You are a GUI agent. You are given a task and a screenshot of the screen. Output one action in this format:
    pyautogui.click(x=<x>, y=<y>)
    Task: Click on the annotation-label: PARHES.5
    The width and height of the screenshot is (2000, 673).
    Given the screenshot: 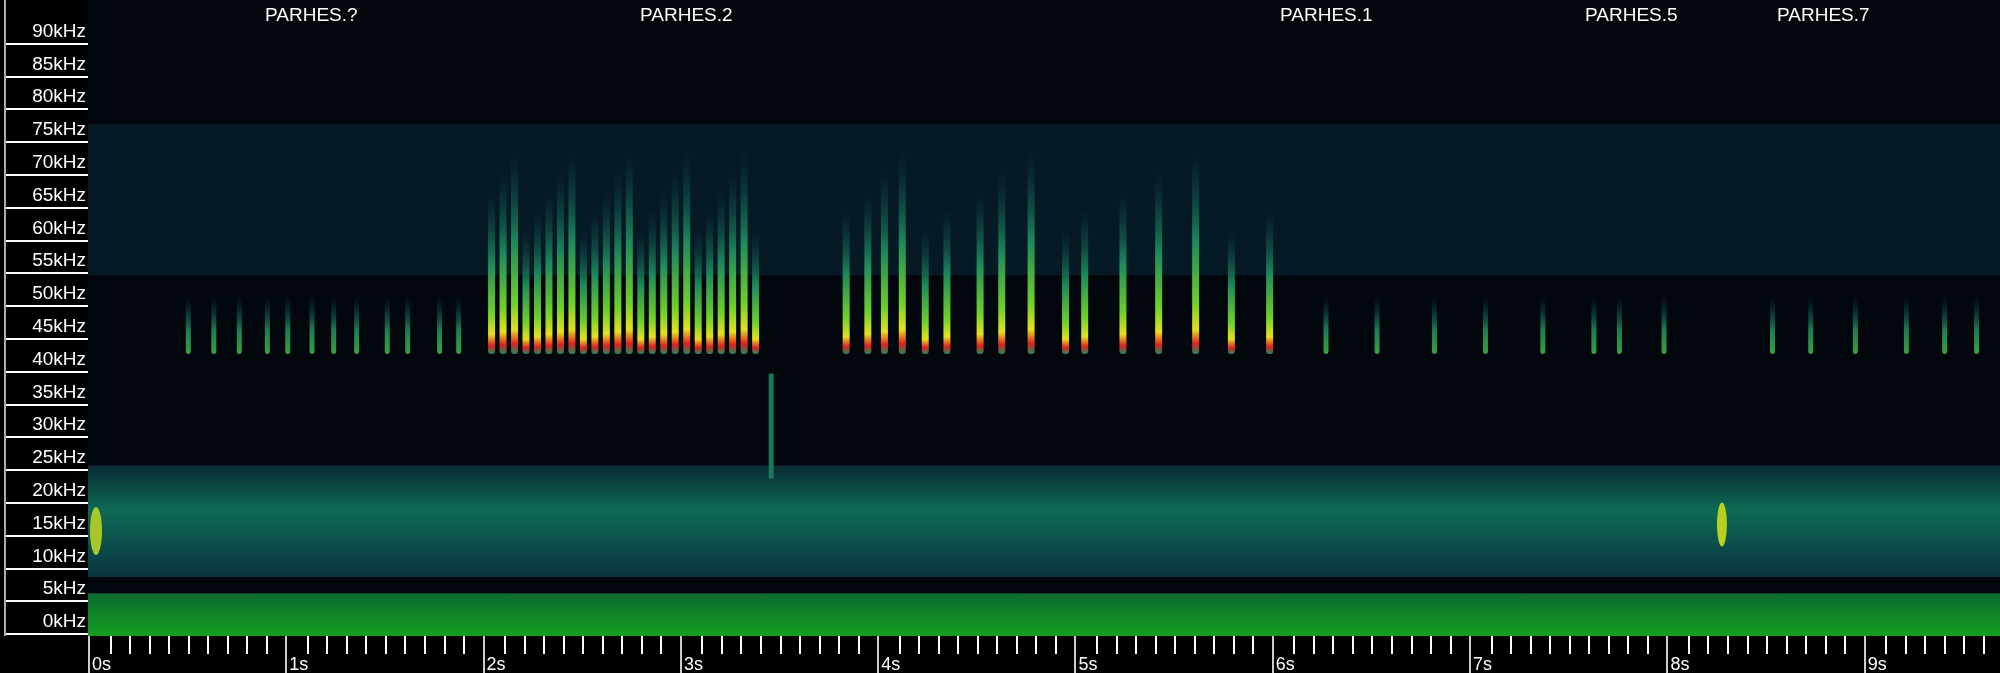 What is the action you would take?
    pyautogui.click(x=1631, y=14)
    